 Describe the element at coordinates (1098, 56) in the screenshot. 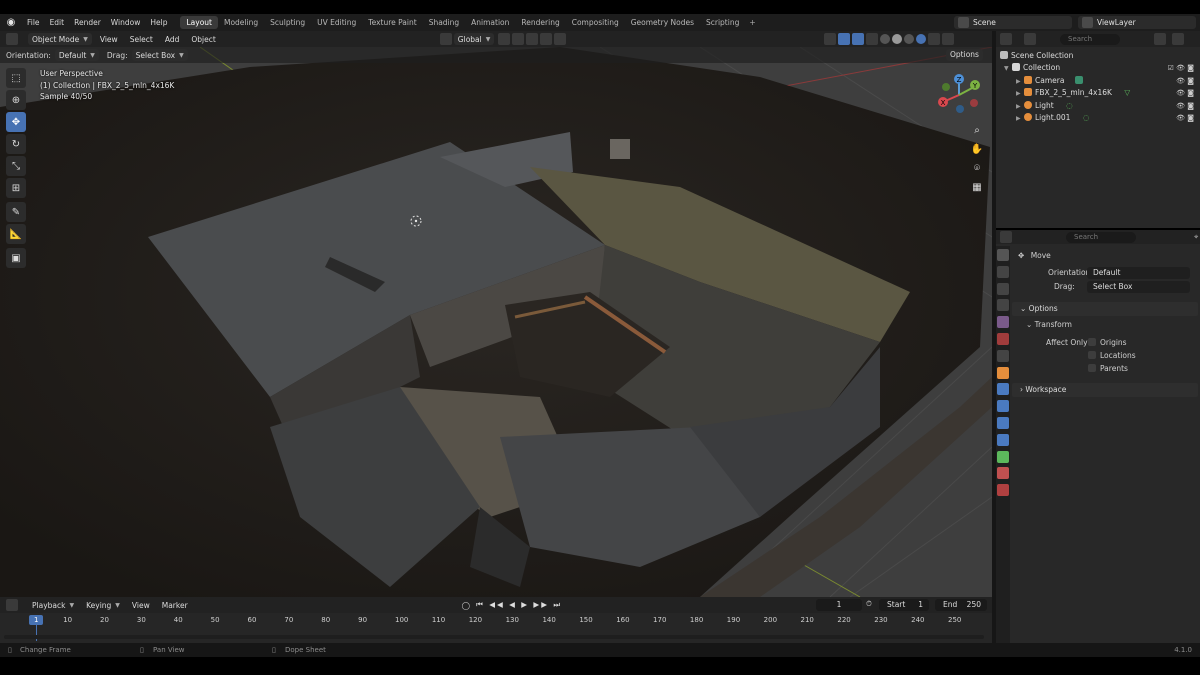

I see `scene-collection-row: Scene Collection` at that location.